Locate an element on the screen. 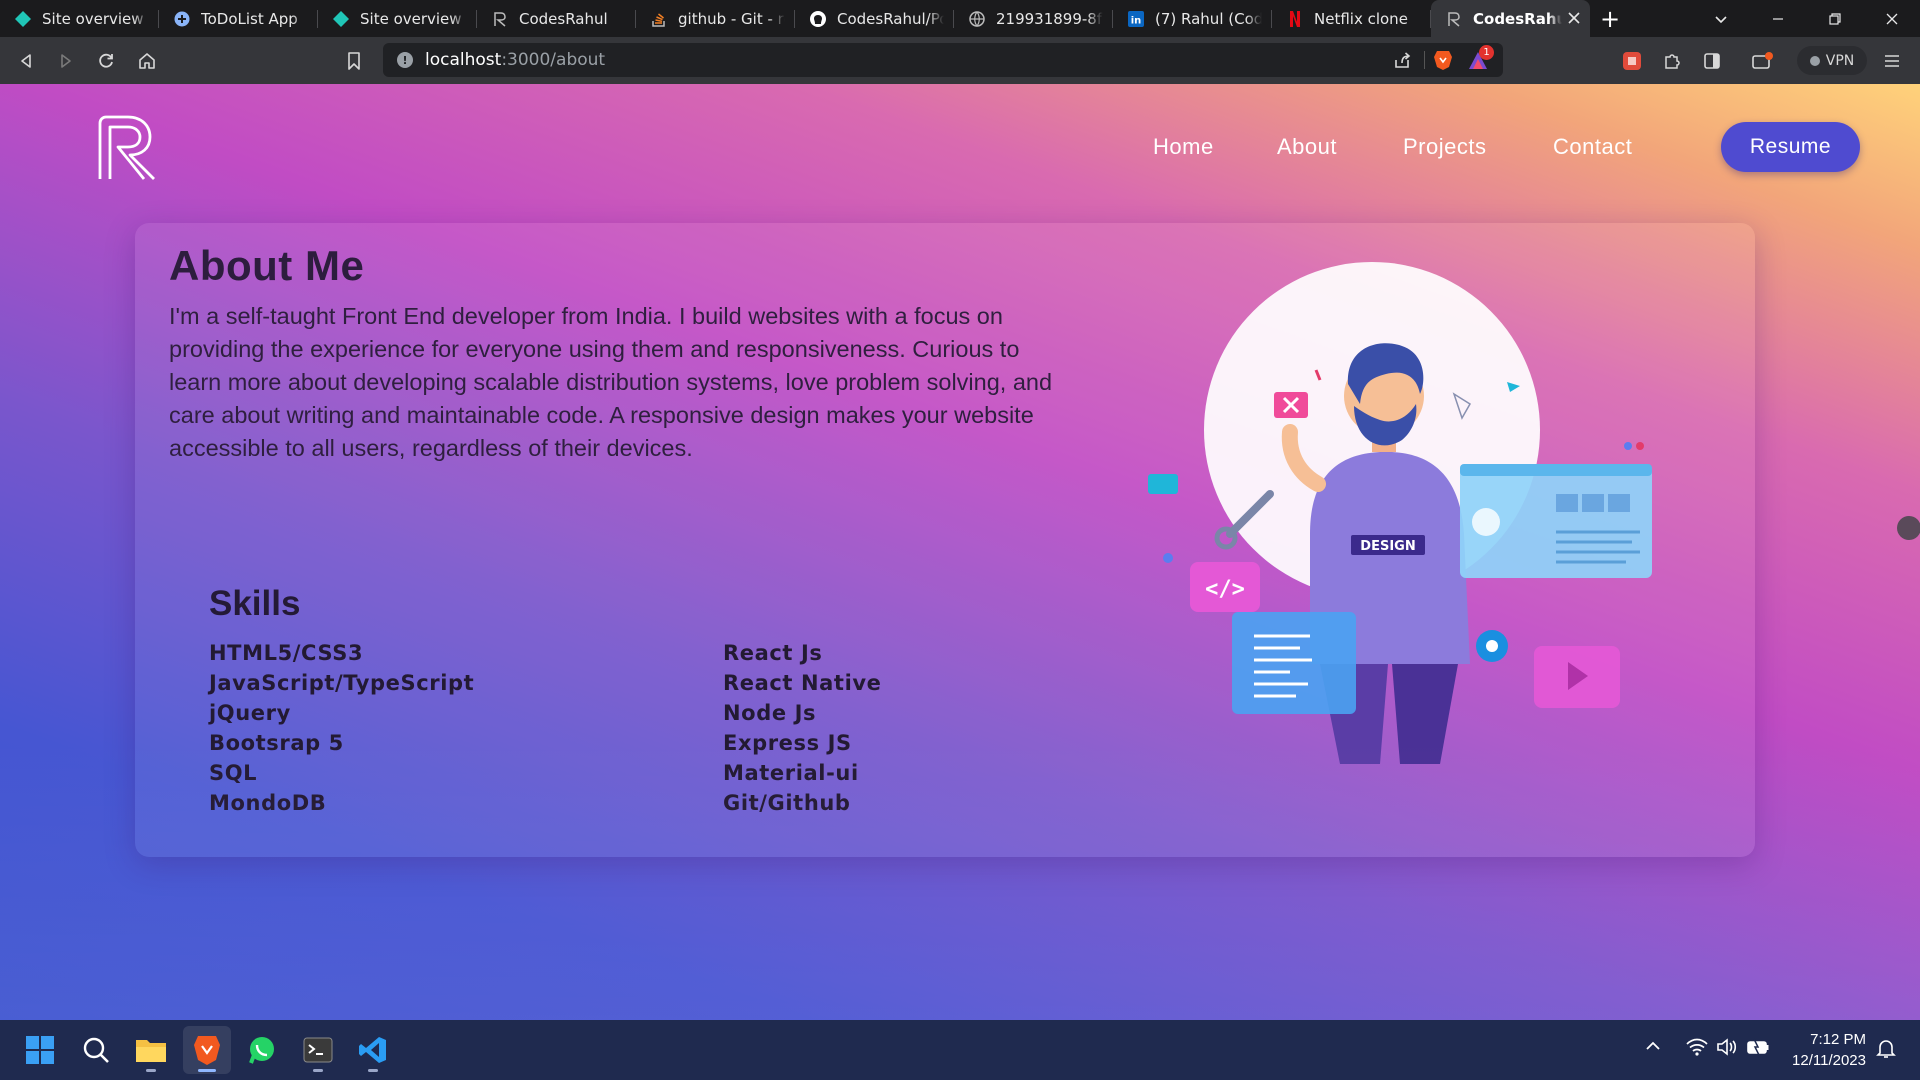  volume-button is located at coordinates (1727, 1049).